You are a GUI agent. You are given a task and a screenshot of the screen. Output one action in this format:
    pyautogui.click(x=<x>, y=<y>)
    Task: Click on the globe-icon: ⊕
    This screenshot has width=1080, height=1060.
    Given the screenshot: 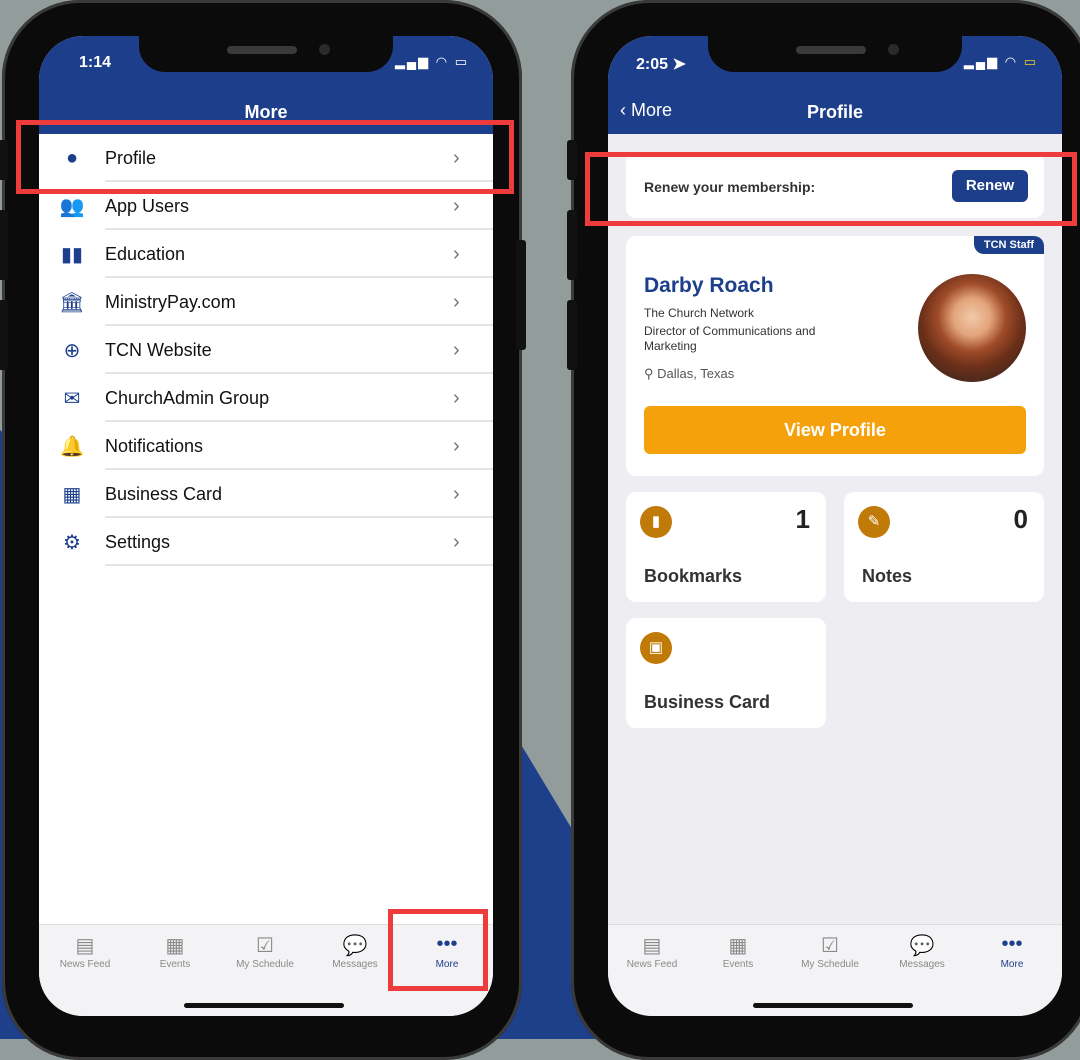 What is the action you would take?
    pyautogui.click(x=72, y=350)
    